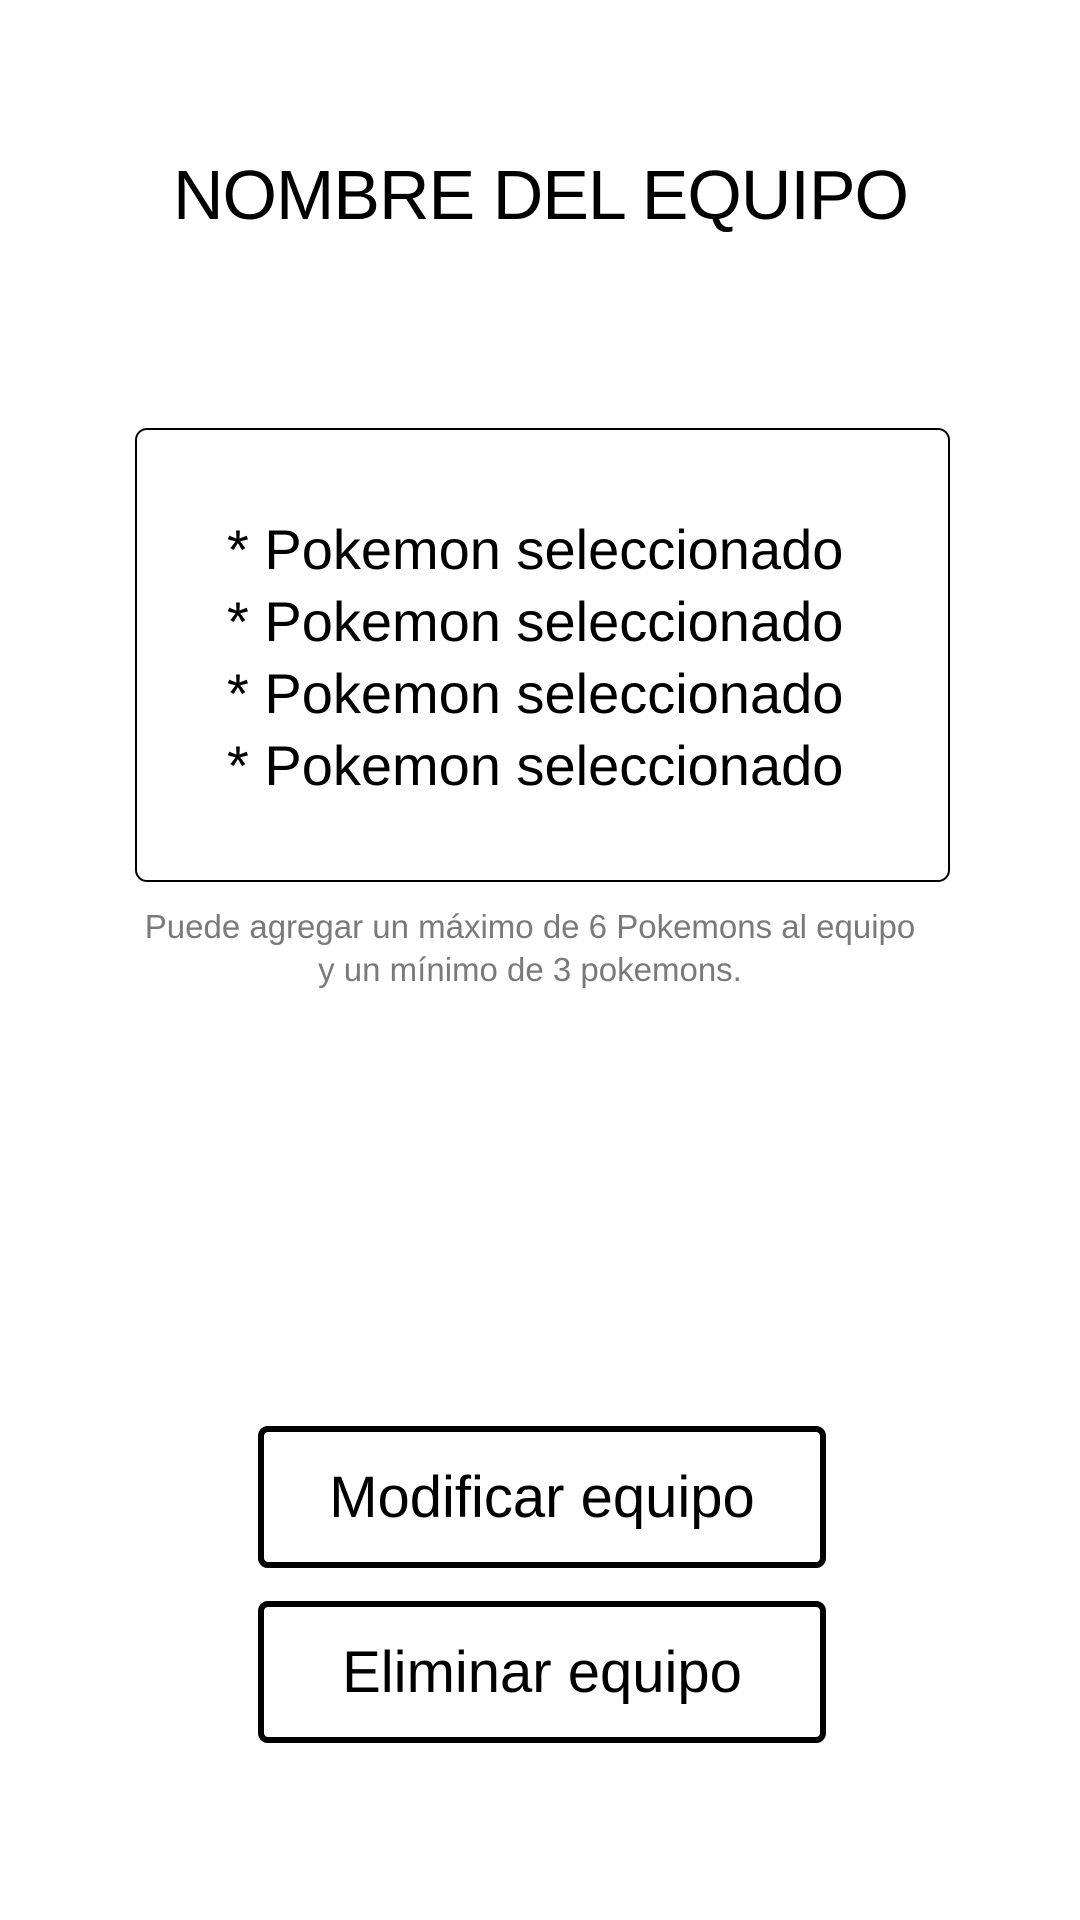  What do you see at coordinates (542, 1497) in the screenshot?
I see `modify-team-button: Modificar equipo` at bounding box center [542, 1497].